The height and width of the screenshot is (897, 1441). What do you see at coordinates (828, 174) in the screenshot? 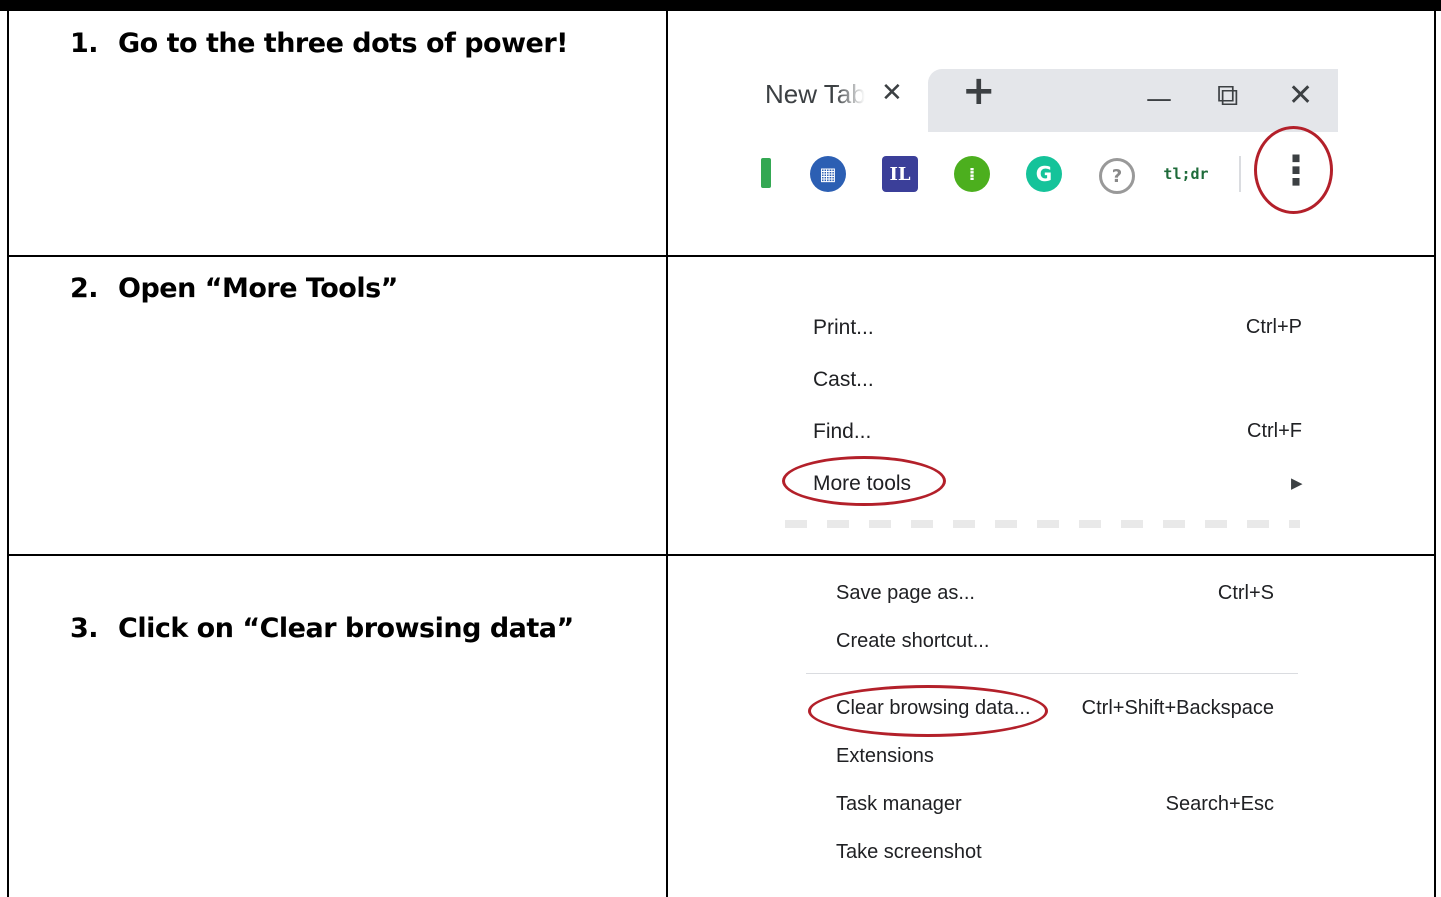
I see `calendar-ext-icon: ▦` at bounding box center [828, 174].